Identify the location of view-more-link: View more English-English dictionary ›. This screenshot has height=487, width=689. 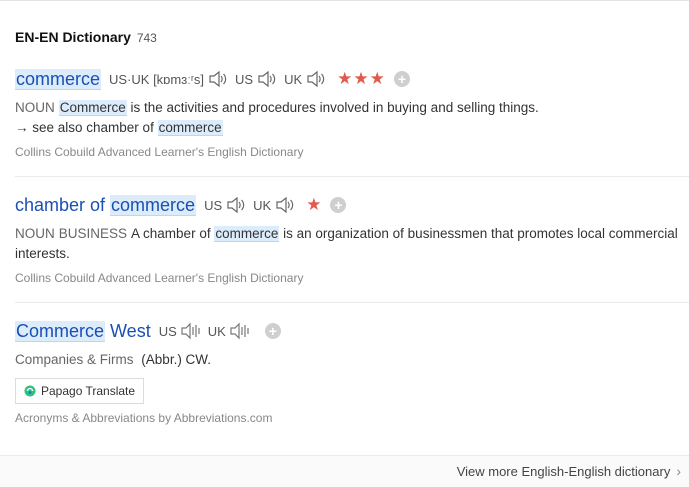
(569, 471).